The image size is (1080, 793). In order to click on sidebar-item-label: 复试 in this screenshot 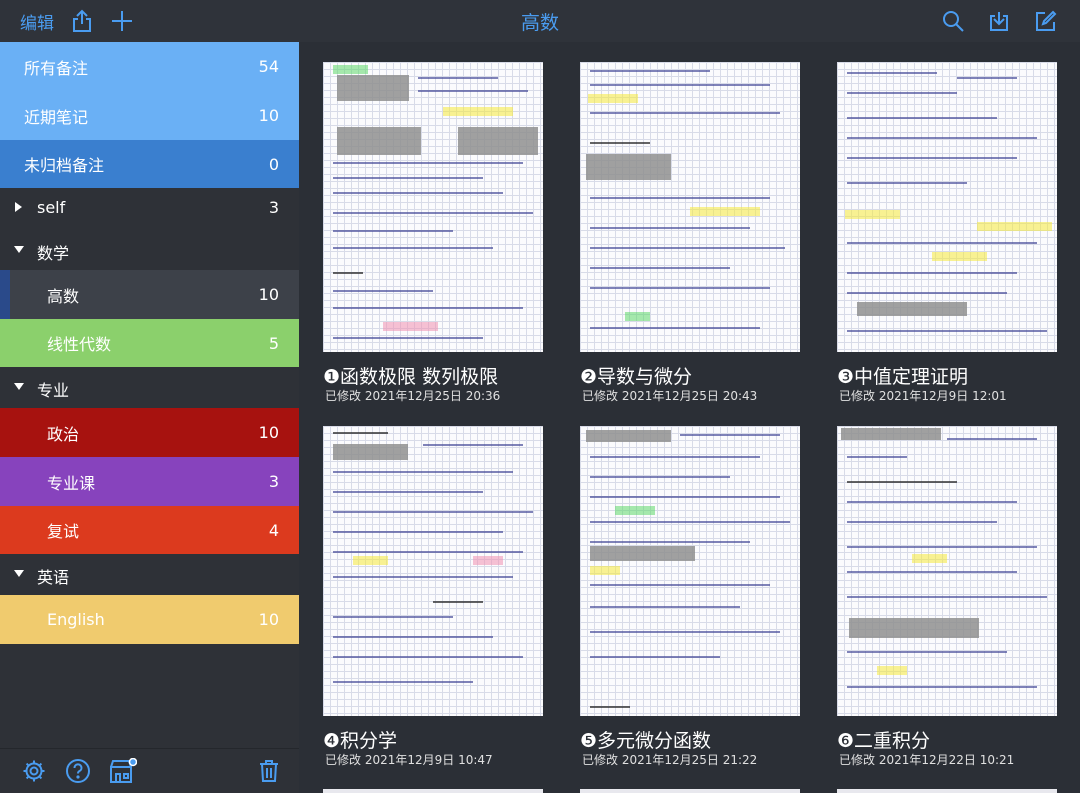, I will do `click(63, 531)`.